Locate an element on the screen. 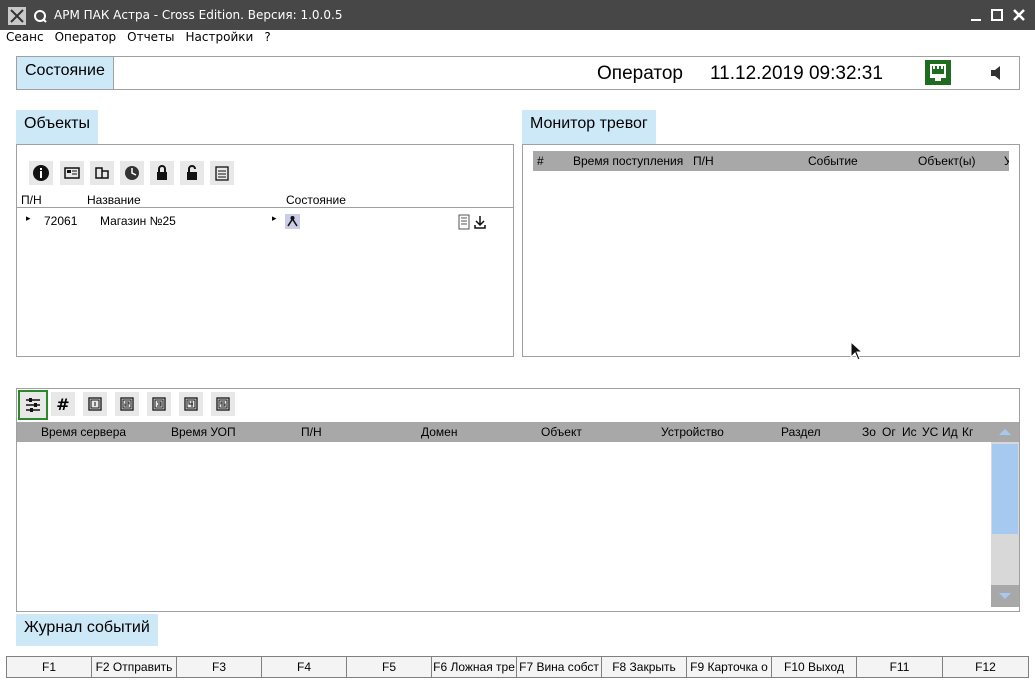 The width and height of the screenshot is (1035, 682). layout-4-button is located at coordinates (191, 404).